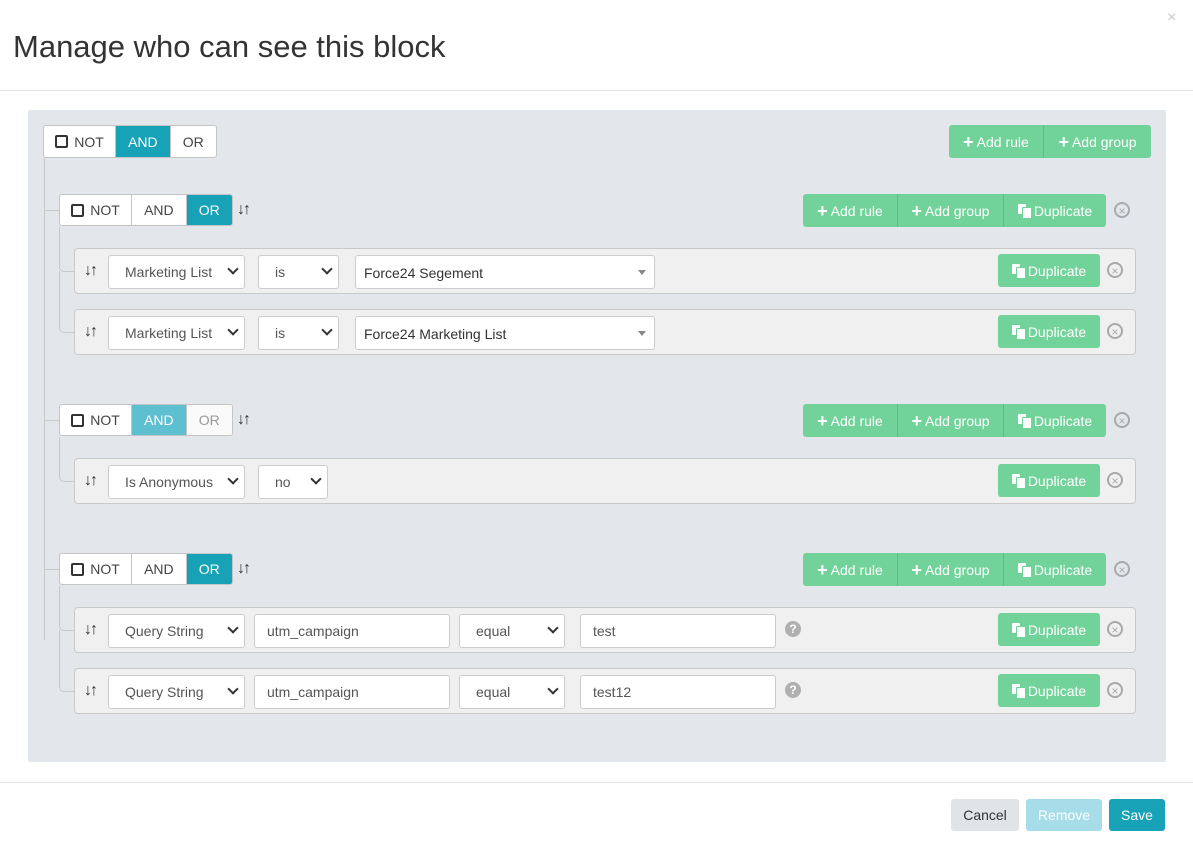  Describe the element at coordinates (193, 141) in the screenshot. I see `root-or-button: OR` at that location.